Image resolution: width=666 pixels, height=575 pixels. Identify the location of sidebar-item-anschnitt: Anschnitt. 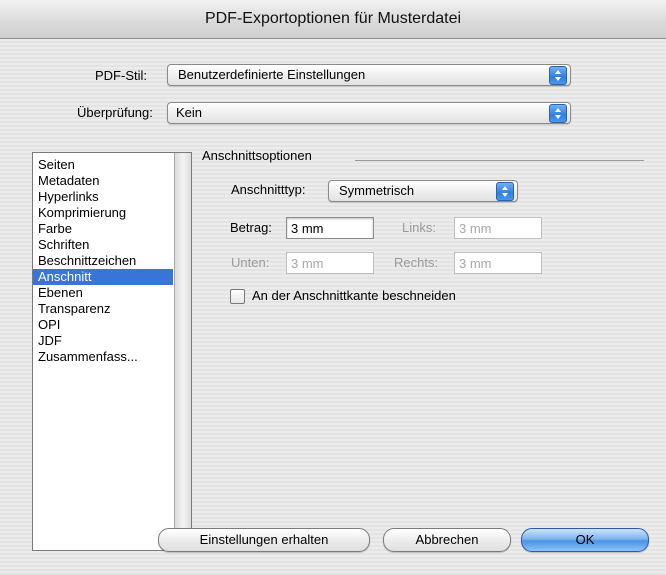
(103, 277).